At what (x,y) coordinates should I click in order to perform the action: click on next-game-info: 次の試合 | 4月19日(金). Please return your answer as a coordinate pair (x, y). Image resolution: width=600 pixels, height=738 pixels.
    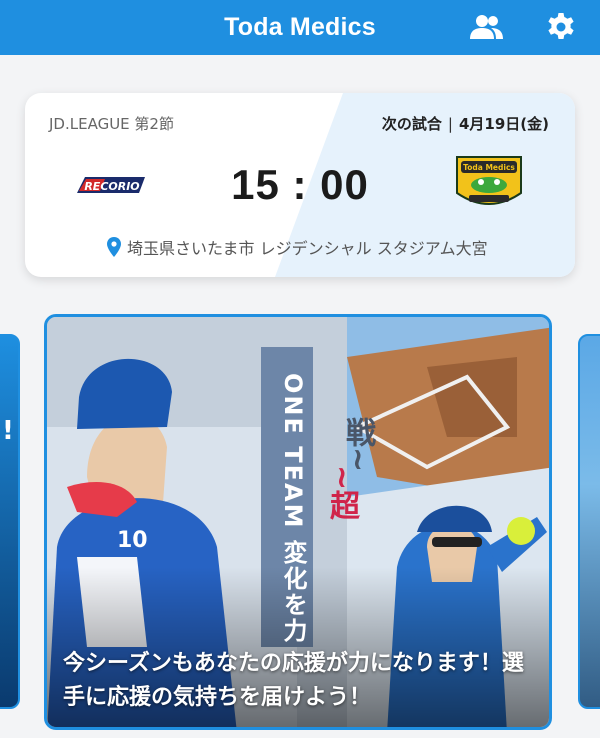
    Looking at the image, I should click on (465, 123).